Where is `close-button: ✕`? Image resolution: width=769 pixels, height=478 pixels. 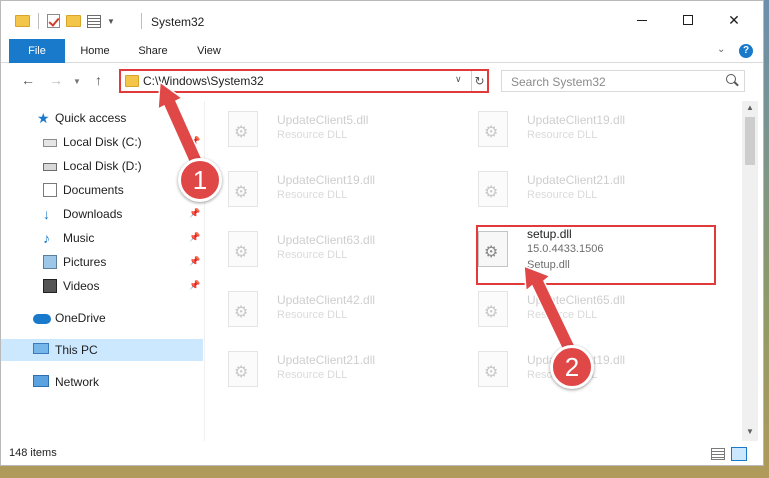 close-button: ✕ is located at coordinates (734, 20).